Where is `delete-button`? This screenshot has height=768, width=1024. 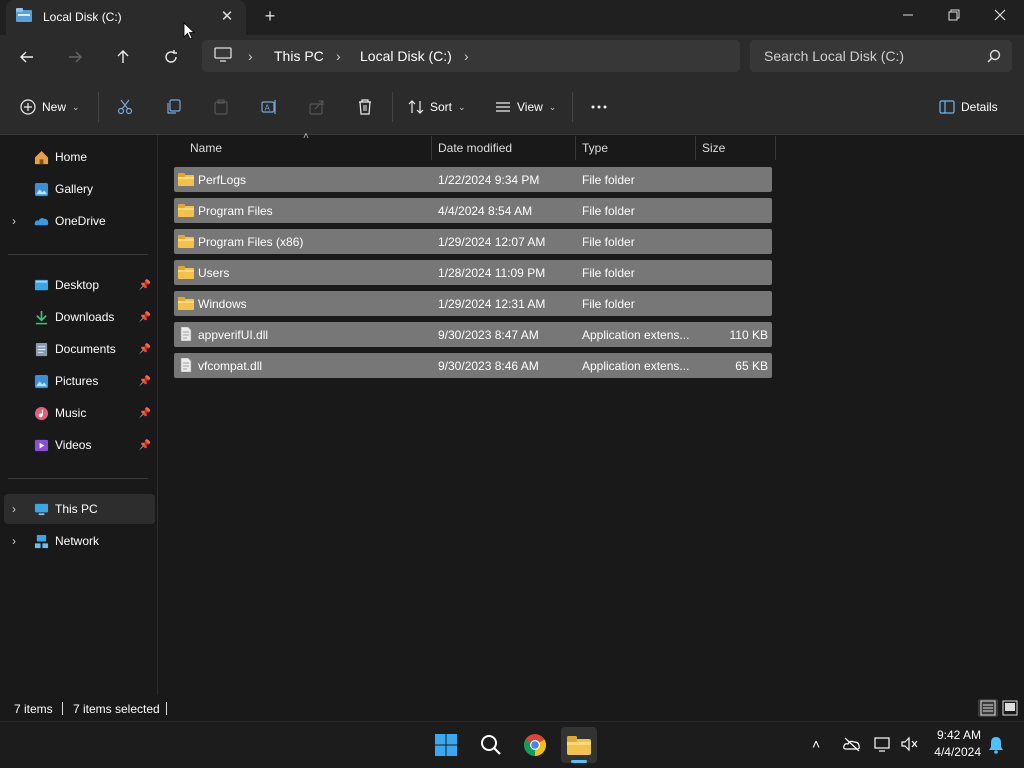
delete-button is located at coordinates (365, 107).